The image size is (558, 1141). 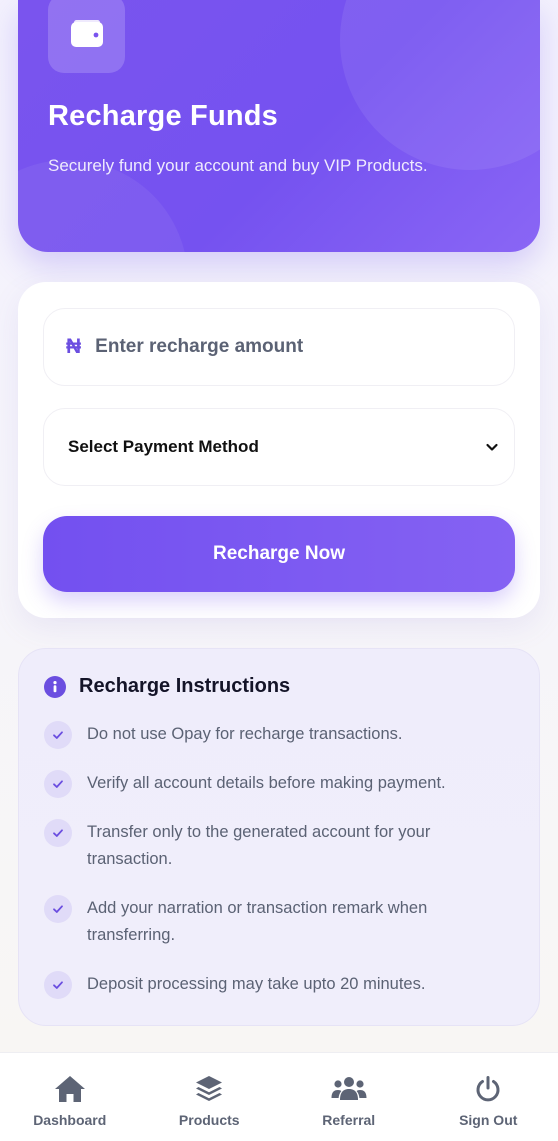 What do you see at coordinates (163, 446) in the screenshot?
I see `payment-method-selected: Select Payment Method` at bounding box center [163, 446].